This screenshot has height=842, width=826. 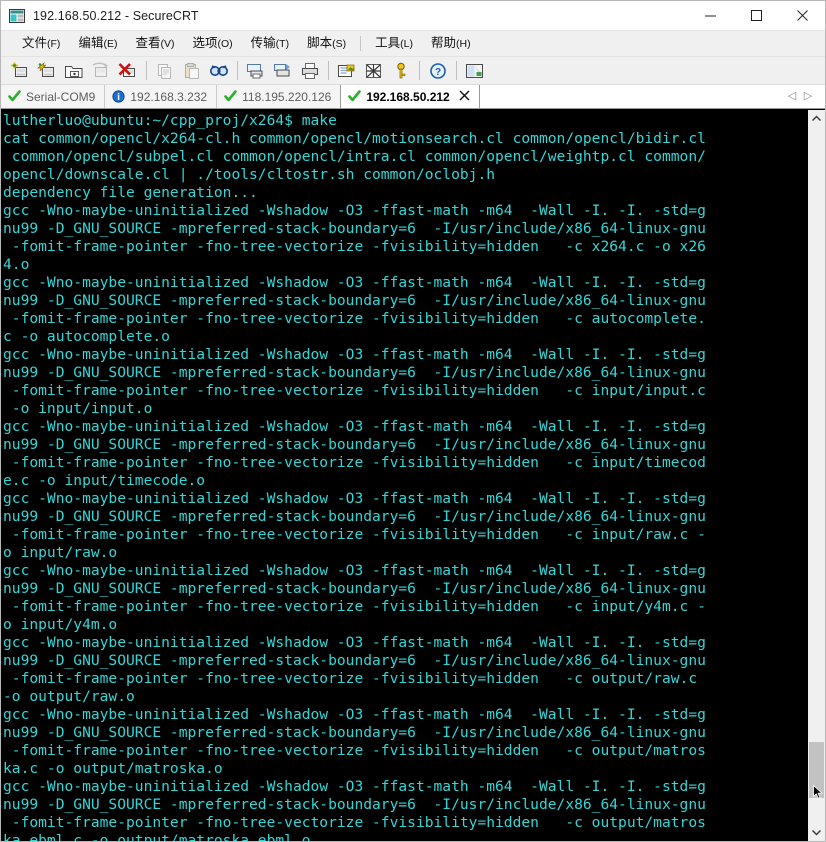 I want to click on log-session-icon, so click(x=282, y=71).